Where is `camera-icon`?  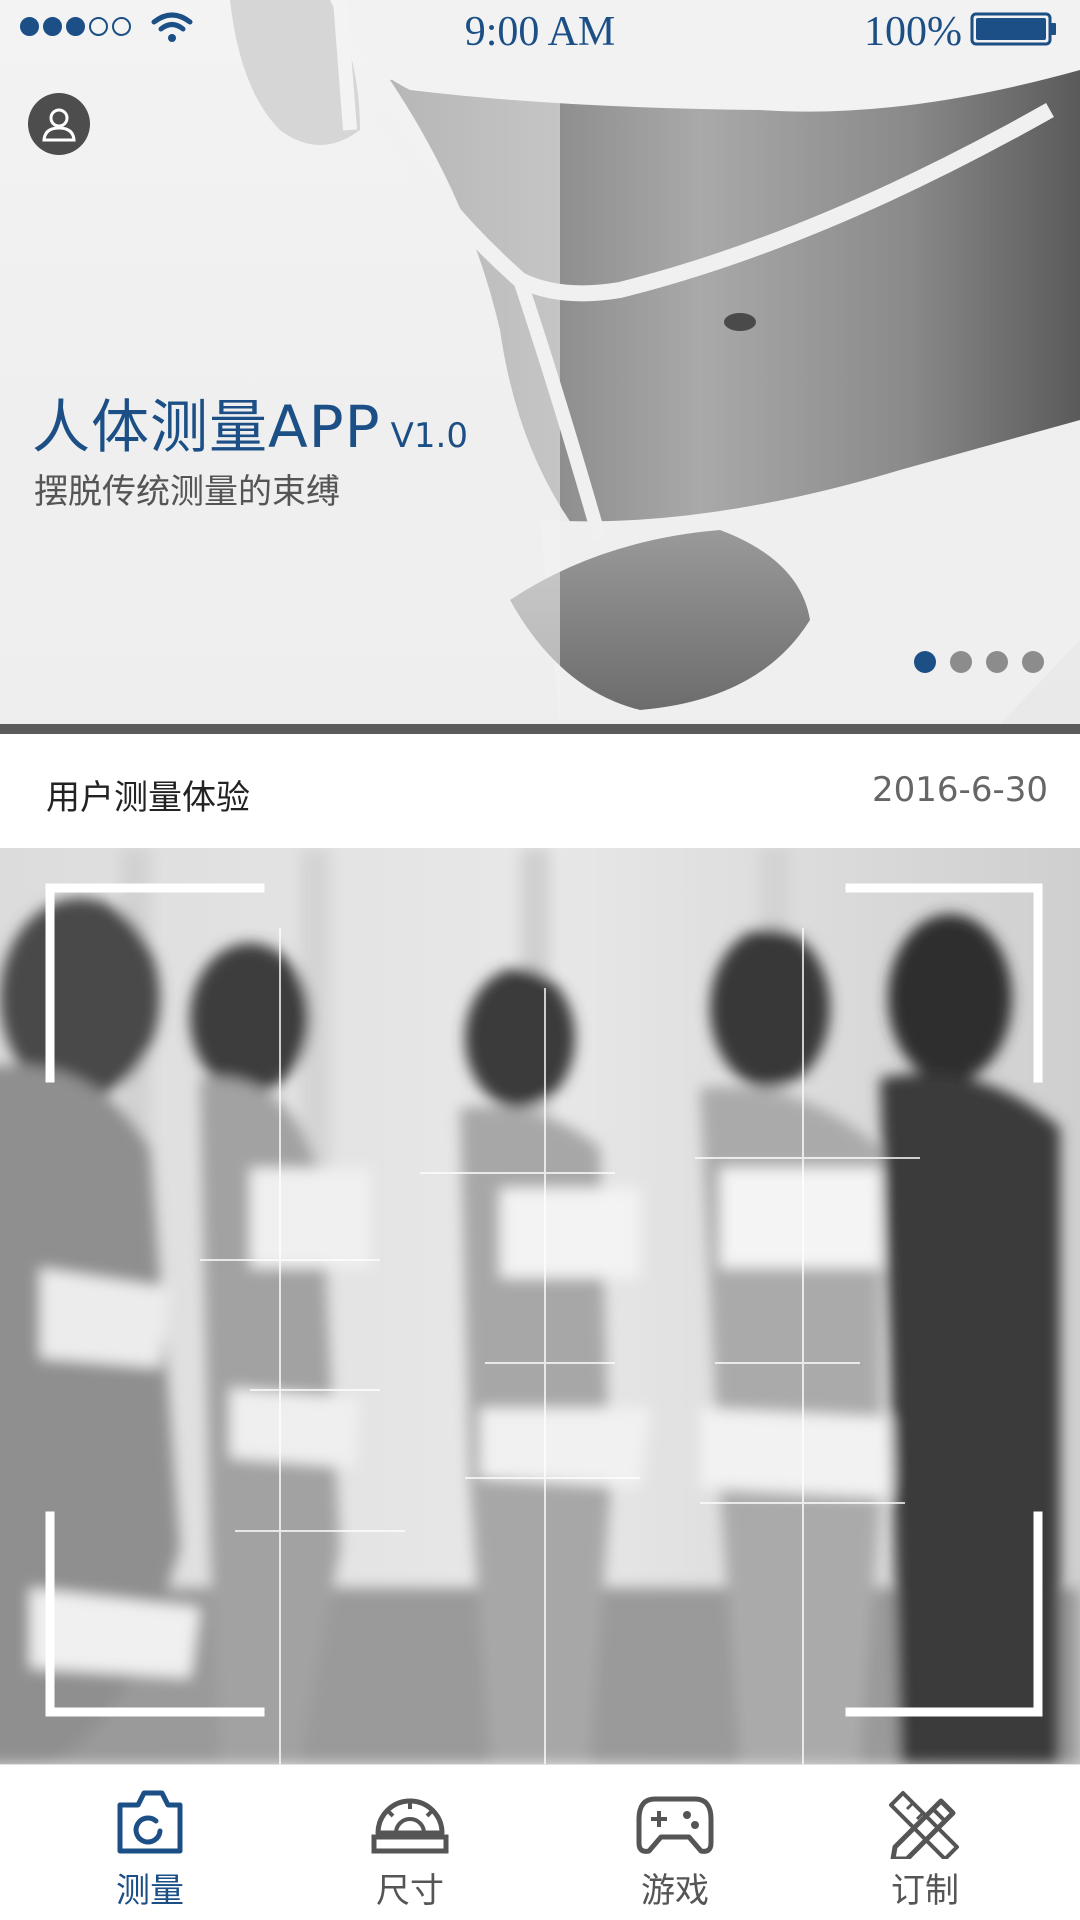 camera-icon is located at coordinates (150, 1822).